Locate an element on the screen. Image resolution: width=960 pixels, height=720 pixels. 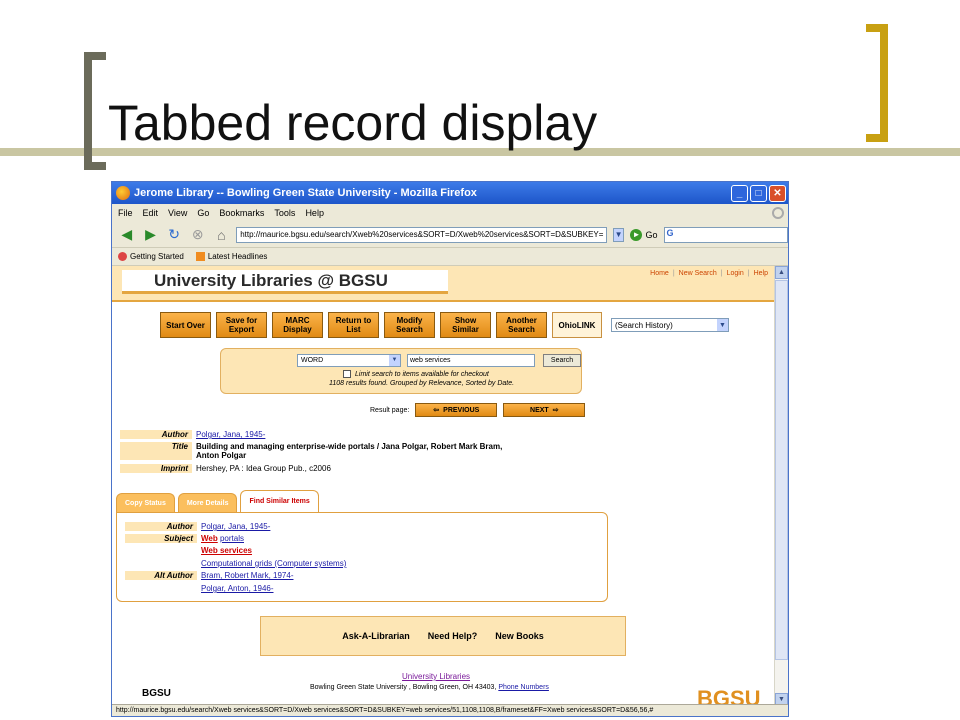
next-button: NEXT ⇨ is located at coordinates (544, 410).